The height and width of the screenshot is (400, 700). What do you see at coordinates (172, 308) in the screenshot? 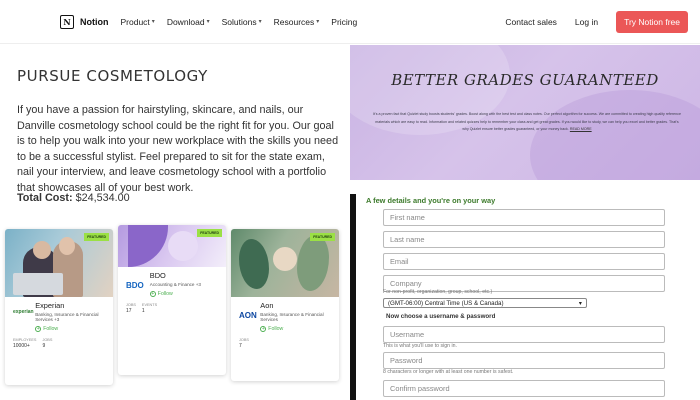
I see `company-stats: JOBS 17 EVENTS 1` at bounding box center [172, 308].